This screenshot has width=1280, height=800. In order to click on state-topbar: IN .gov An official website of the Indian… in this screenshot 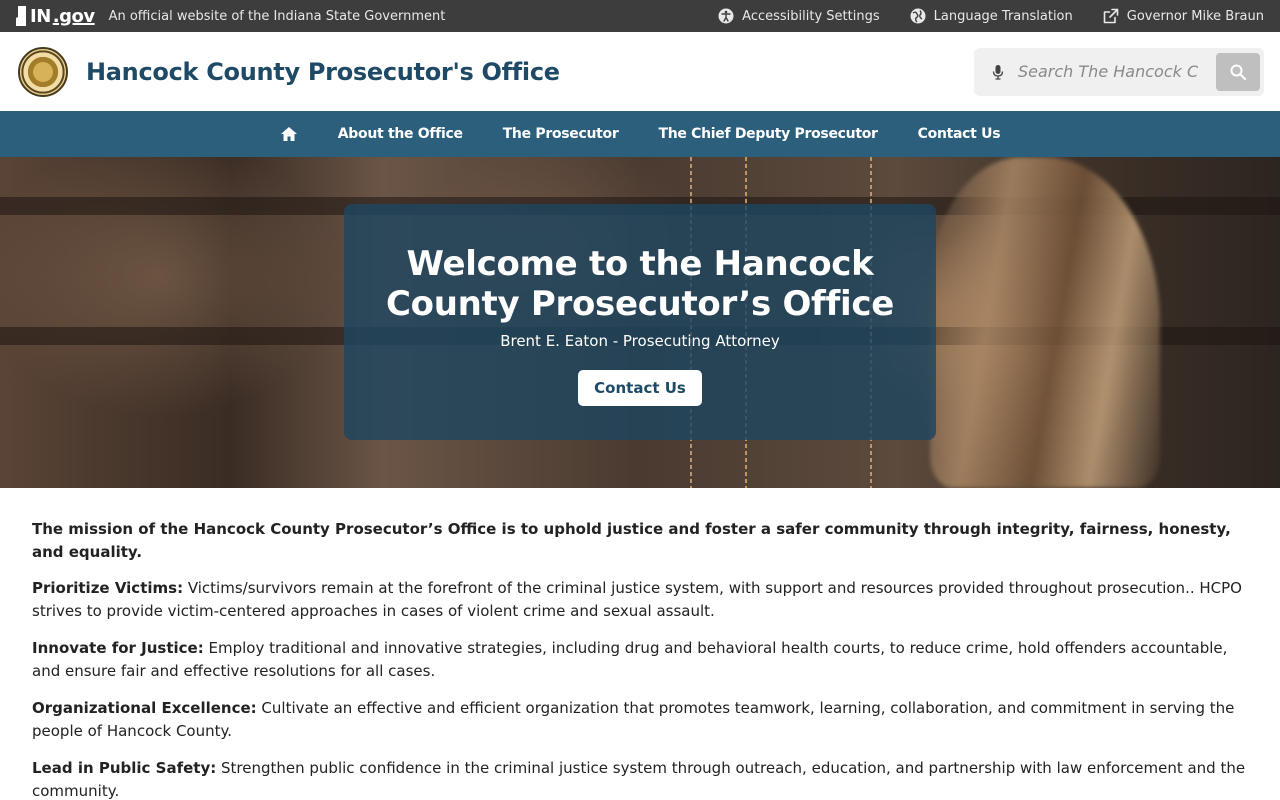, I will do `click(640, 16)`.